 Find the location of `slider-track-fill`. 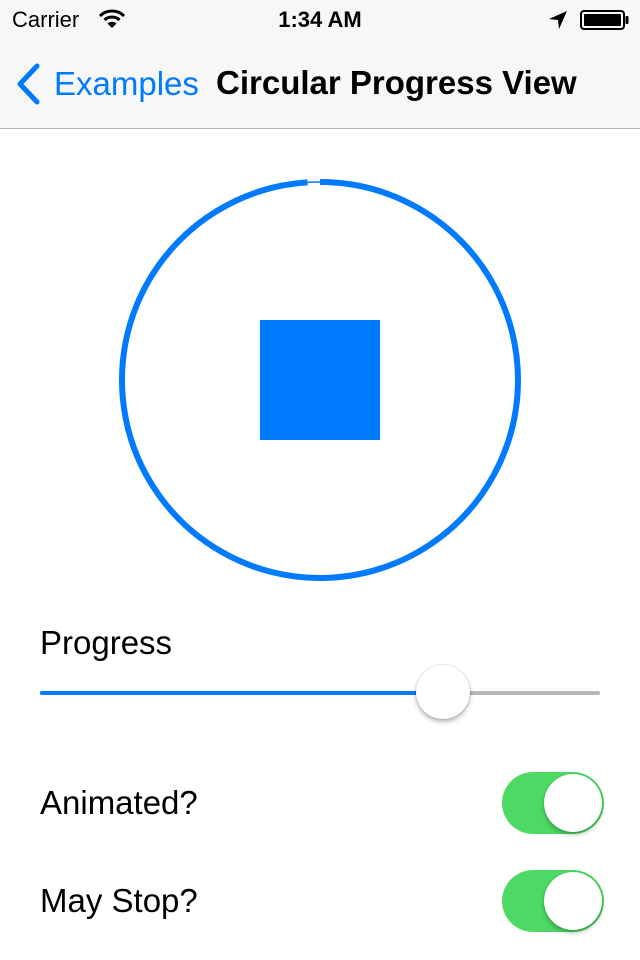

slider-track-fill is located at coordinates (242, 693).